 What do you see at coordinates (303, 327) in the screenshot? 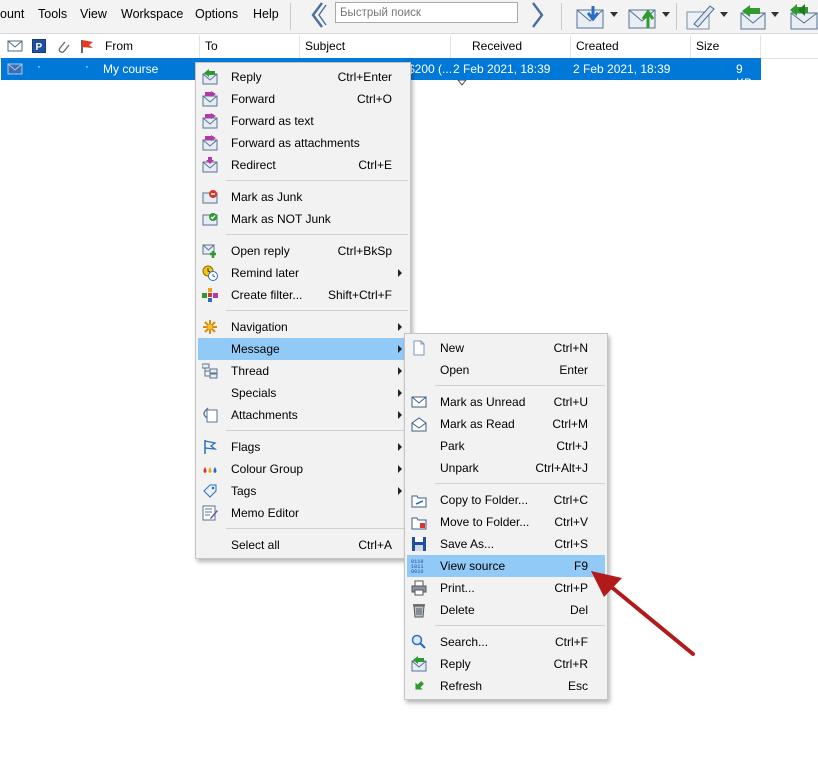
I see `menu-item-navigation: Navigation` at bounding box center [303, 327].